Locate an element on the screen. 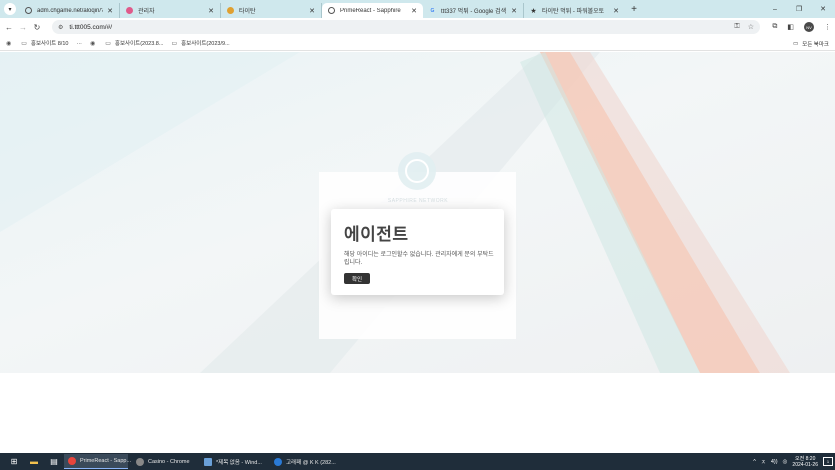 The width and height of the screenshot is (835, 470). reload-icon: ↻ is located at coordinates (37, 27).